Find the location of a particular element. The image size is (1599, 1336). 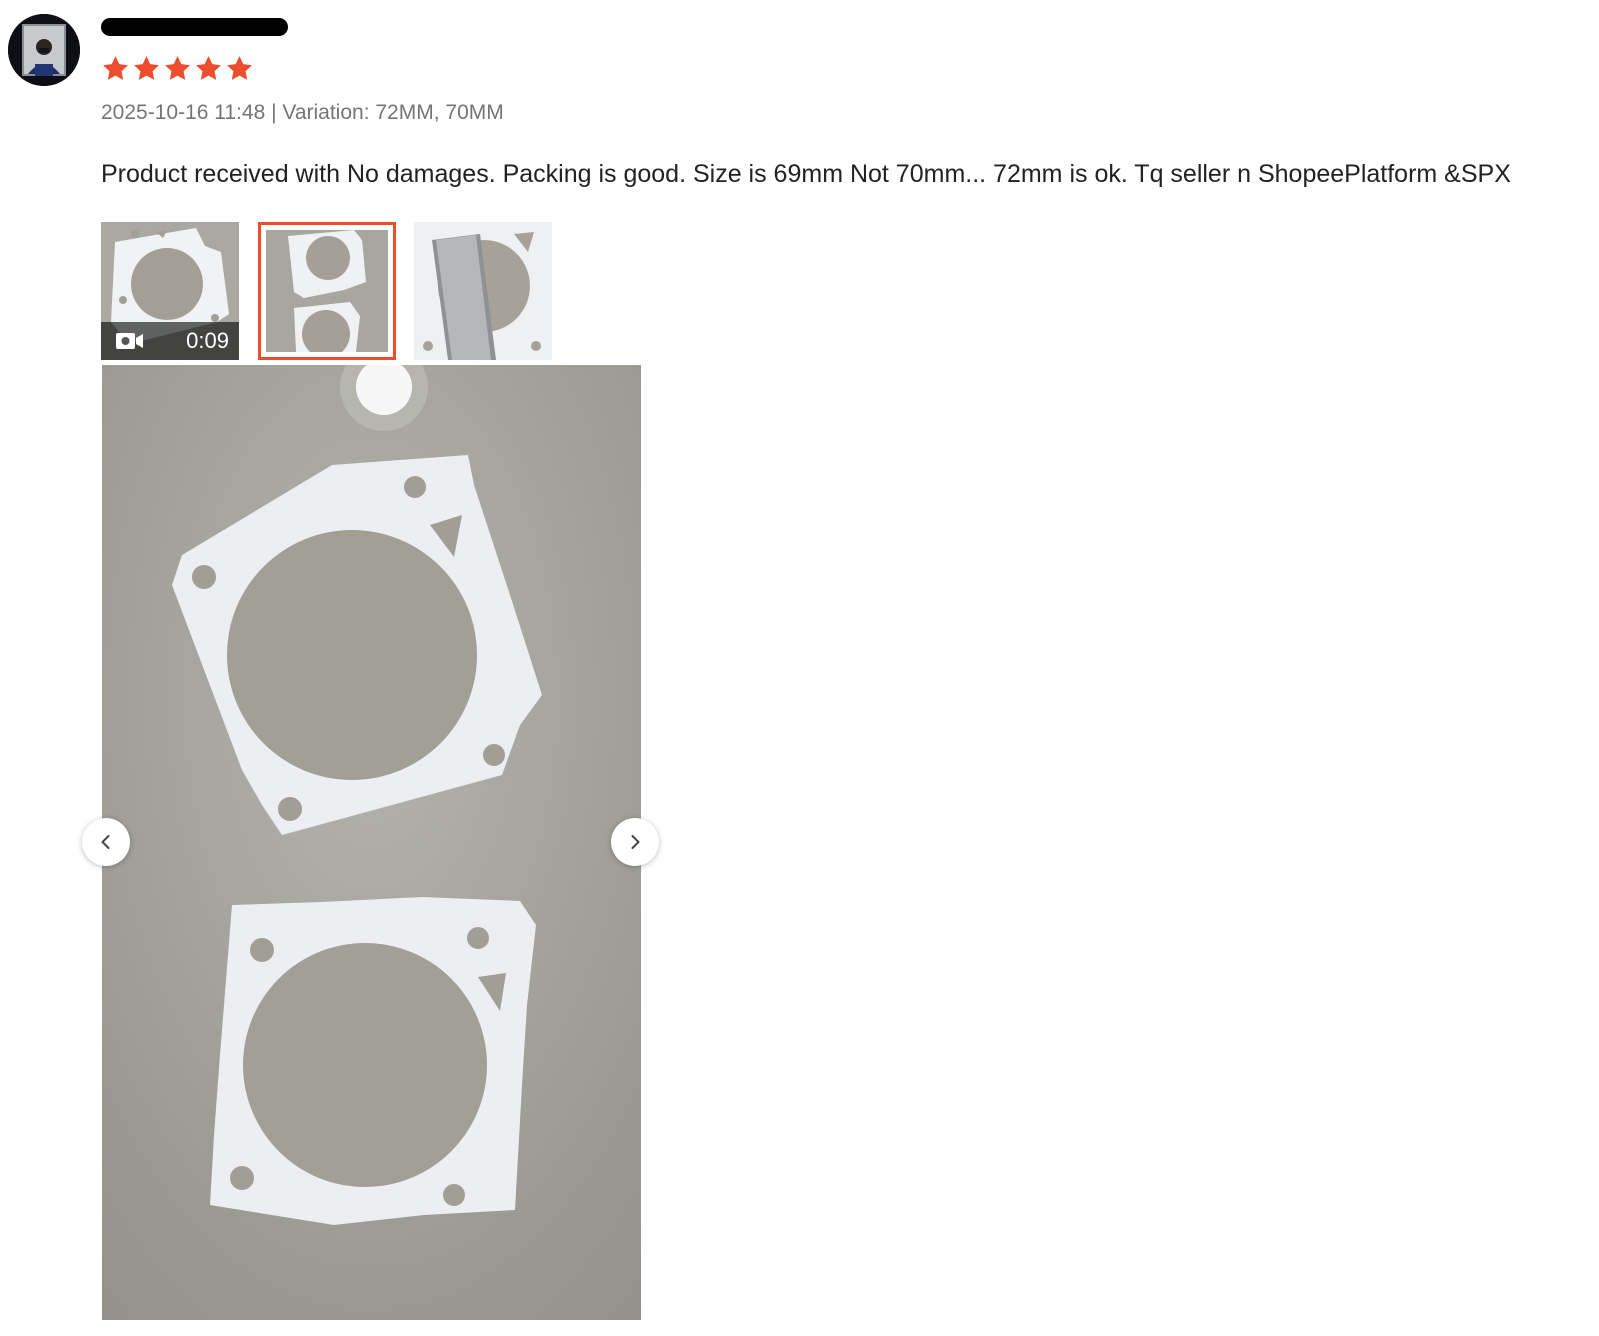

avatar-image is located at coordinates (44, 50).